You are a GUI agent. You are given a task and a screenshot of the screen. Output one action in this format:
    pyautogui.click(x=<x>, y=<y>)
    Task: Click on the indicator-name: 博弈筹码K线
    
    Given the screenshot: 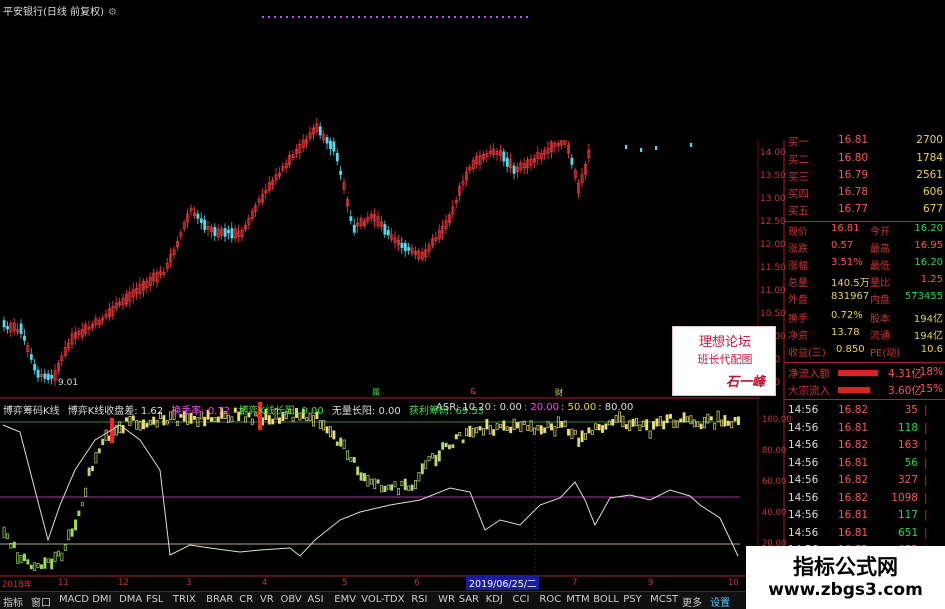 What is the action you would take?
    pyautogui.click(x=31, y=411)
    